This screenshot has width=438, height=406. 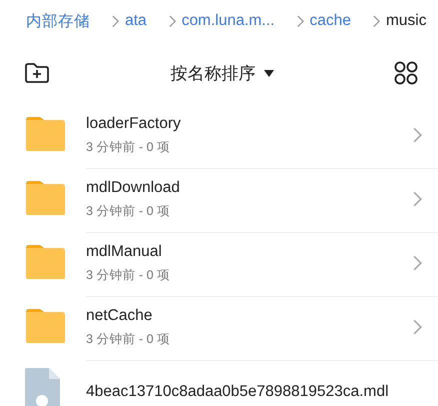 I want to click on file-name: mdlManual, so click(x=124, y=252).